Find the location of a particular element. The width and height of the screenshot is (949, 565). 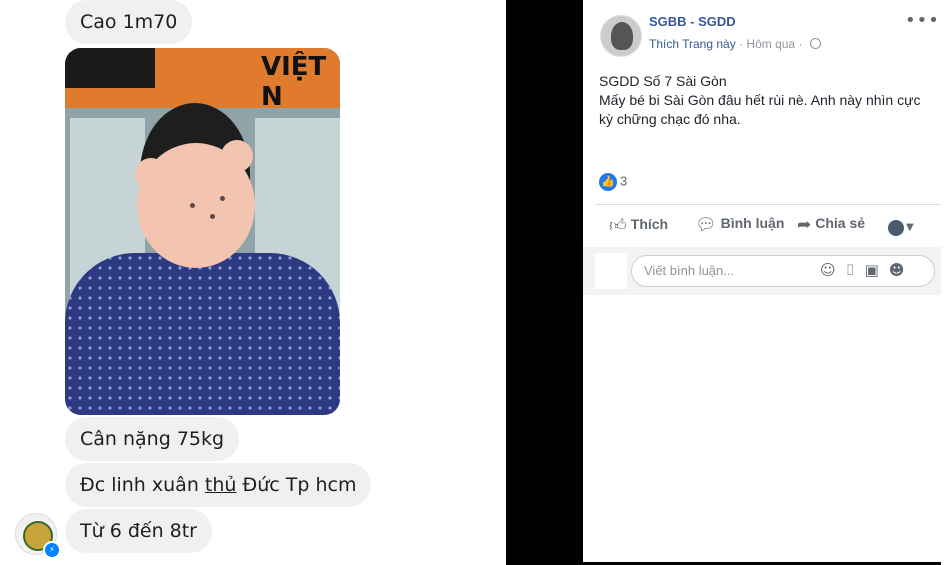

message-bubble: Cân nặng 75kg is located at coordinates (152, 439).